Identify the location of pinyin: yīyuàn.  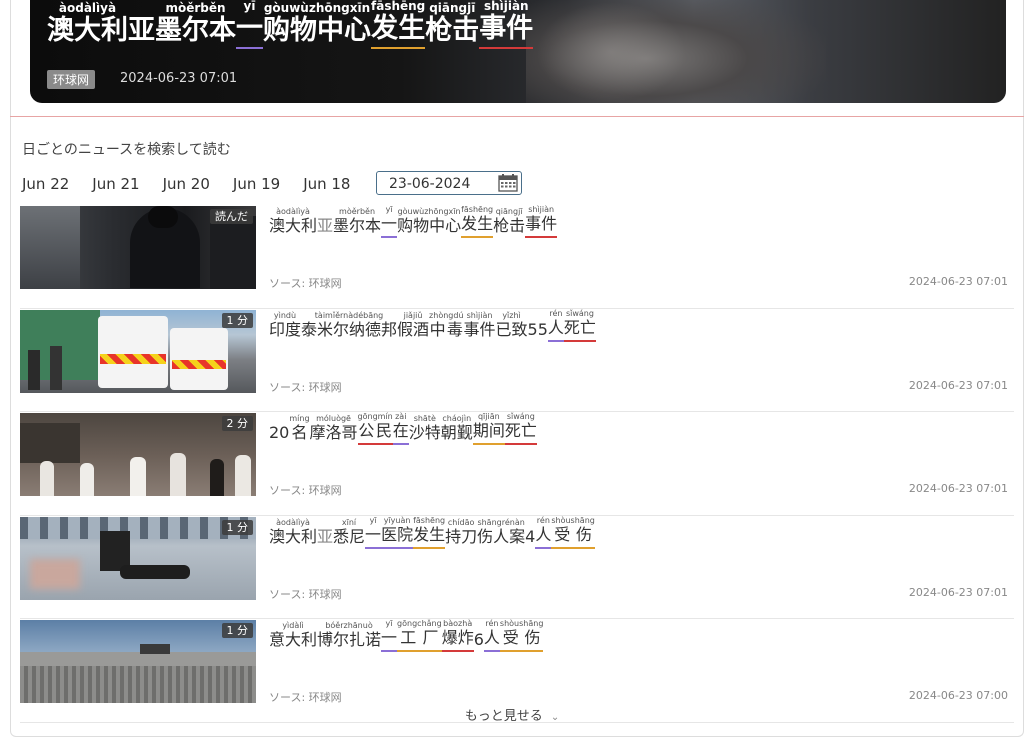
(397, 520).